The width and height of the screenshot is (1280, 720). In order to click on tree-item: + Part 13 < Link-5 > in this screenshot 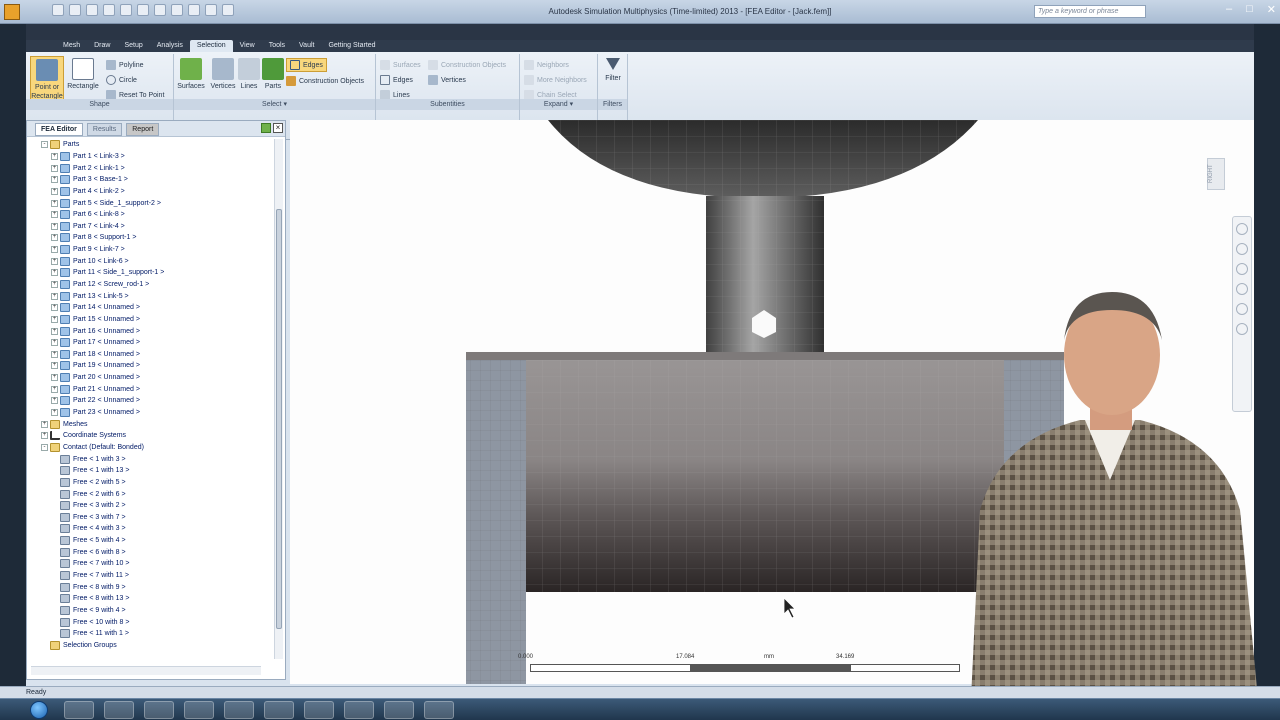, I will do `click(151, 296)`.